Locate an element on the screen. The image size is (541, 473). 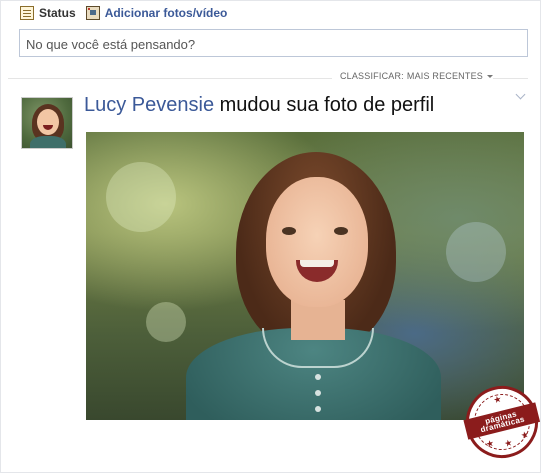
sort-dropdown: CLASSIFICAR: MAIS RECENTES is located at coordinates (412, 76).